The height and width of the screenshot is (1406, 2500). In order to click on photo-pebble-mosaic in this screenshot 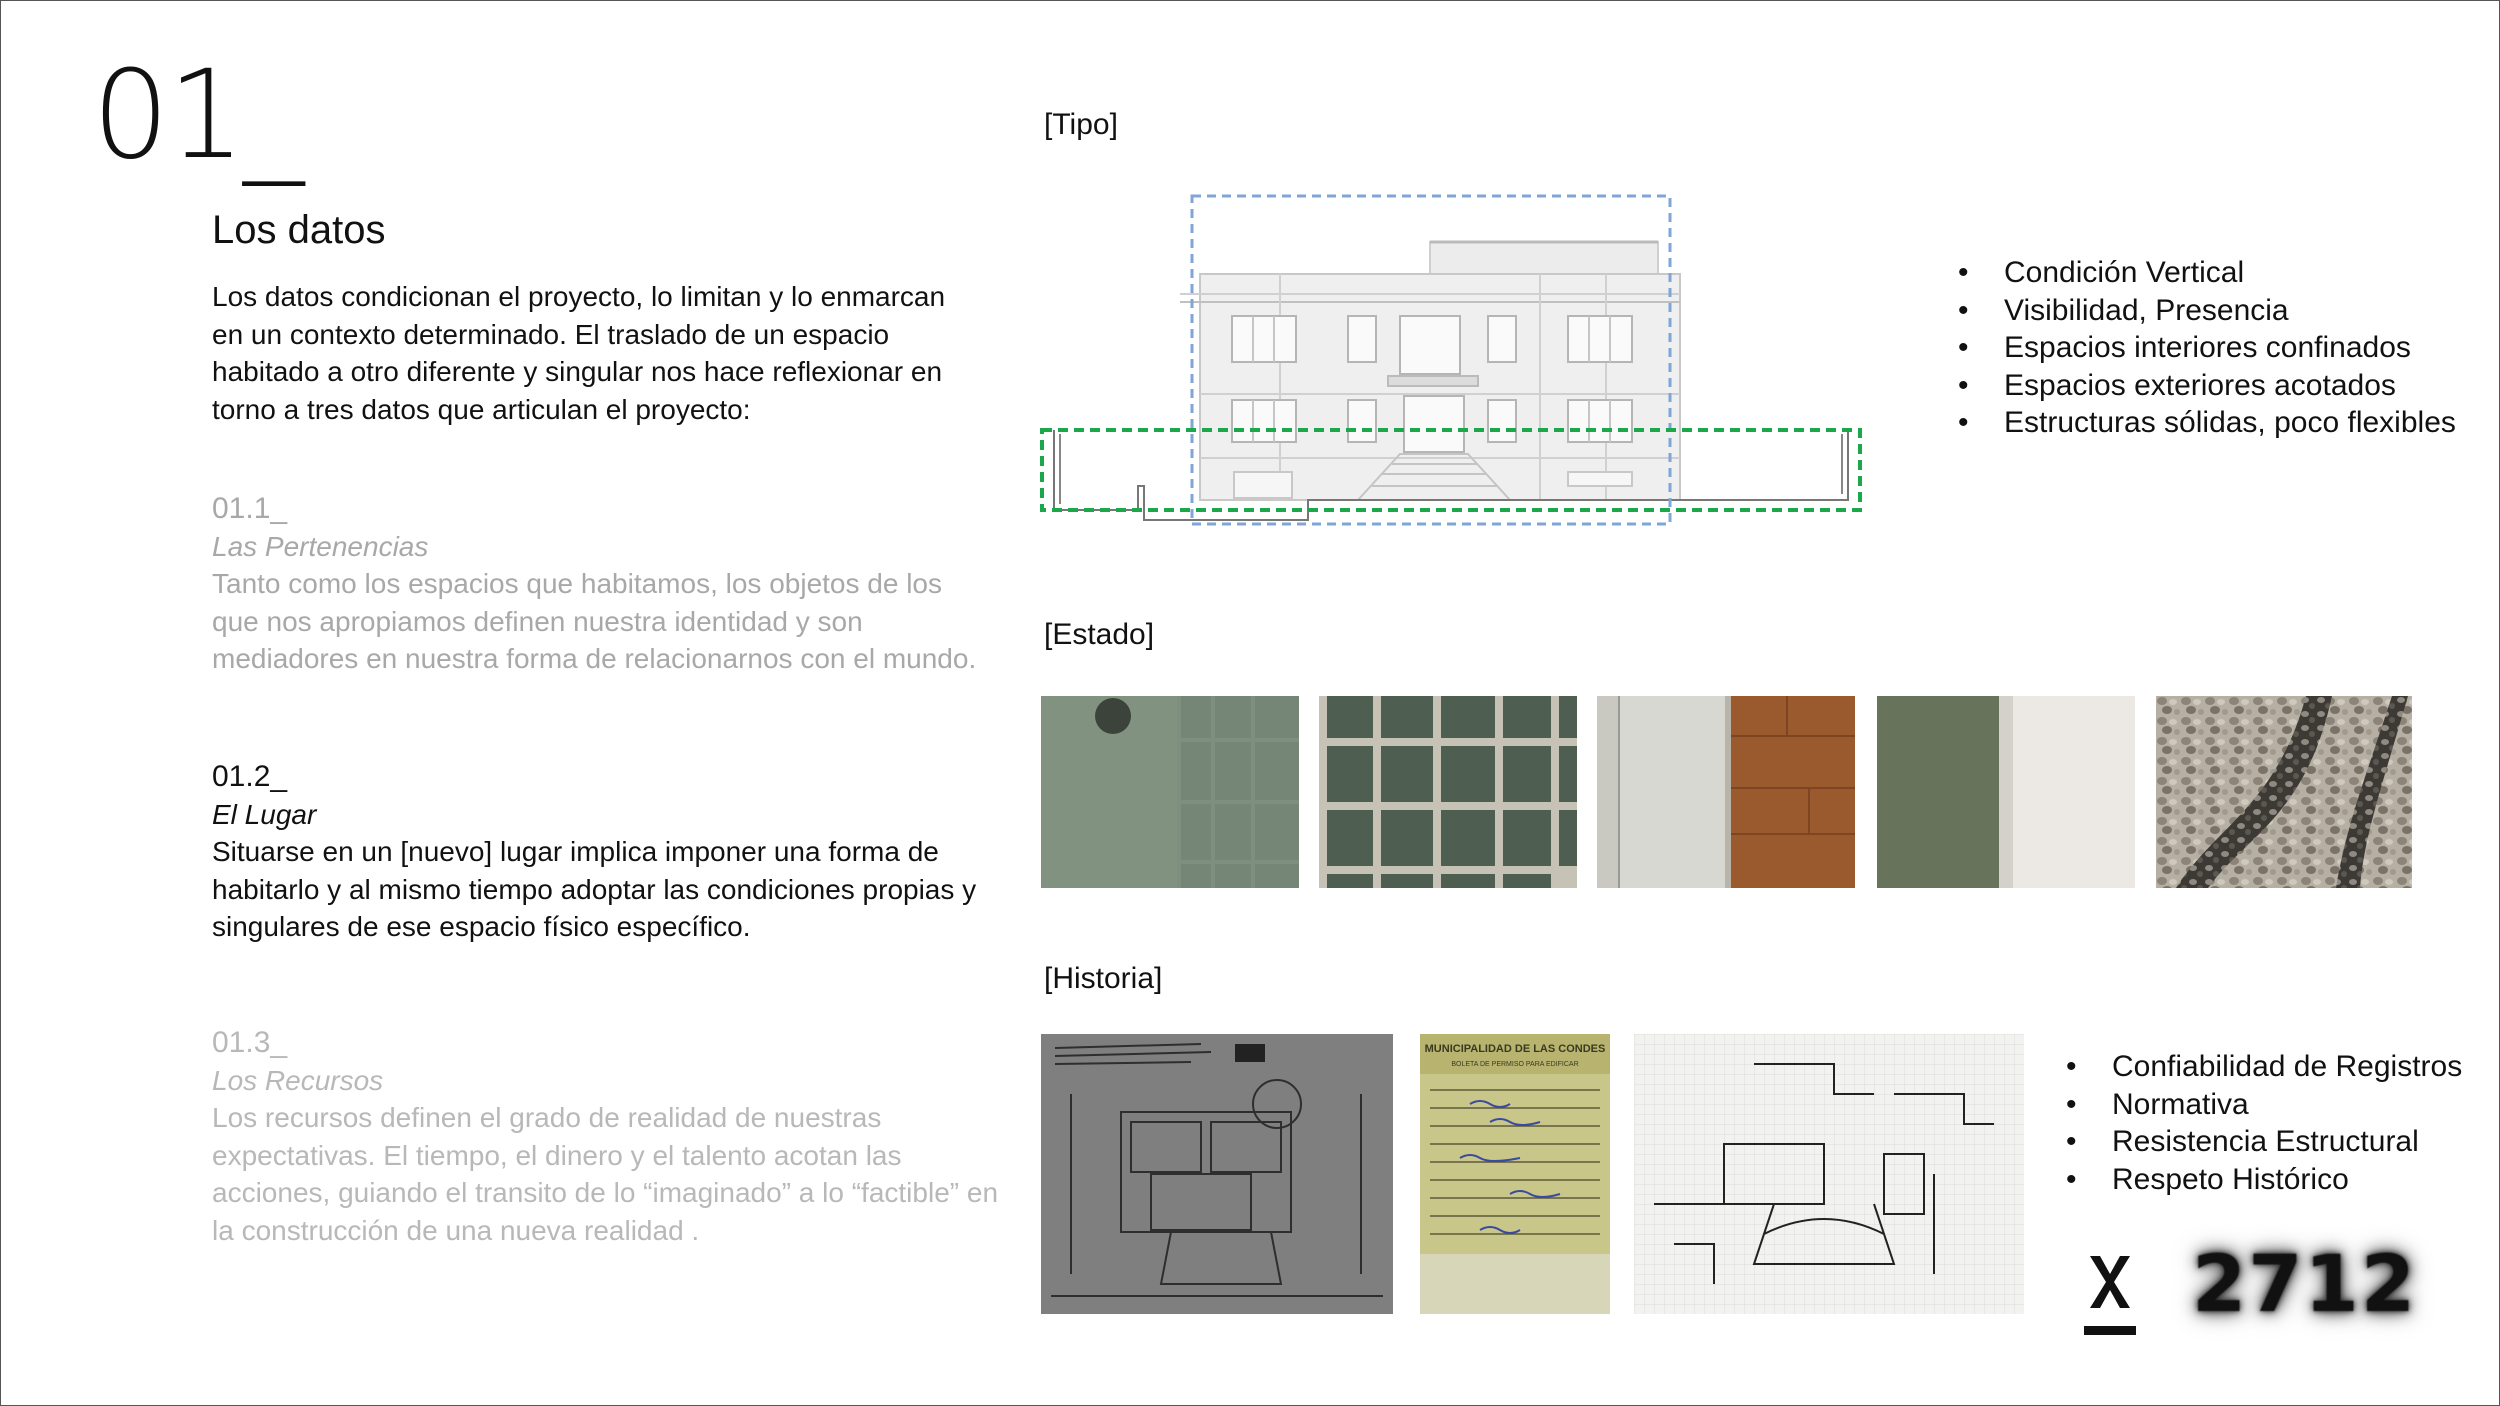, I will do `click(2284, 792)`.